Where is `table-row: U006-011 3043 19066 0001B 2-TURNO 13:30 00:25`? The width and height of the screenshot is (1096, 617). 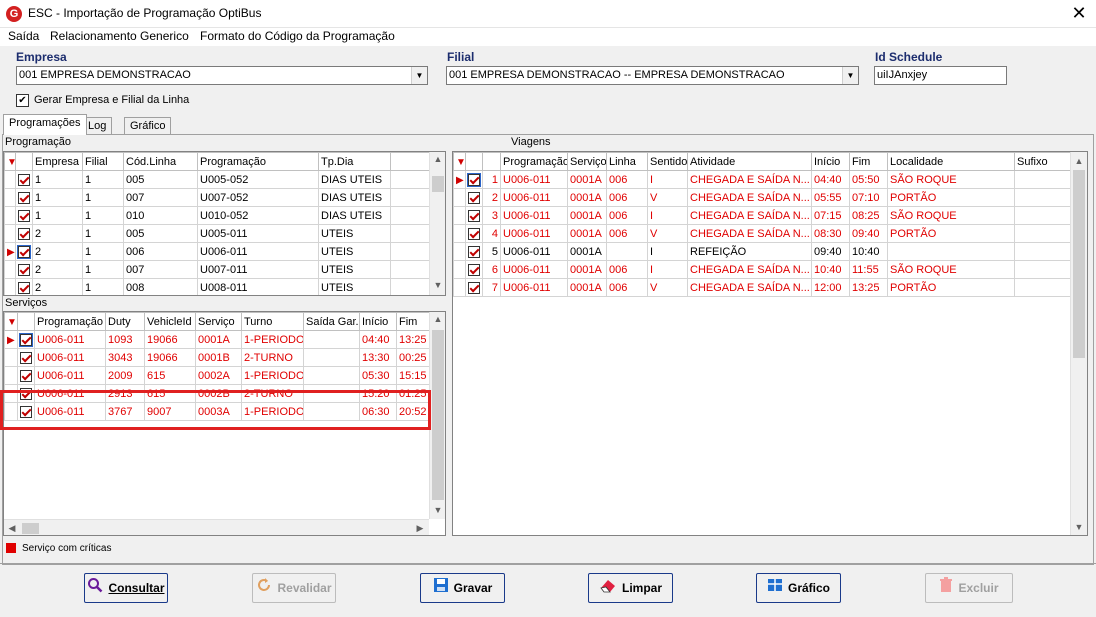
table-row: U006-011 3043 19066 0001B 2-TURNO 13:30 00:25 is located at coordinates (217, 357).